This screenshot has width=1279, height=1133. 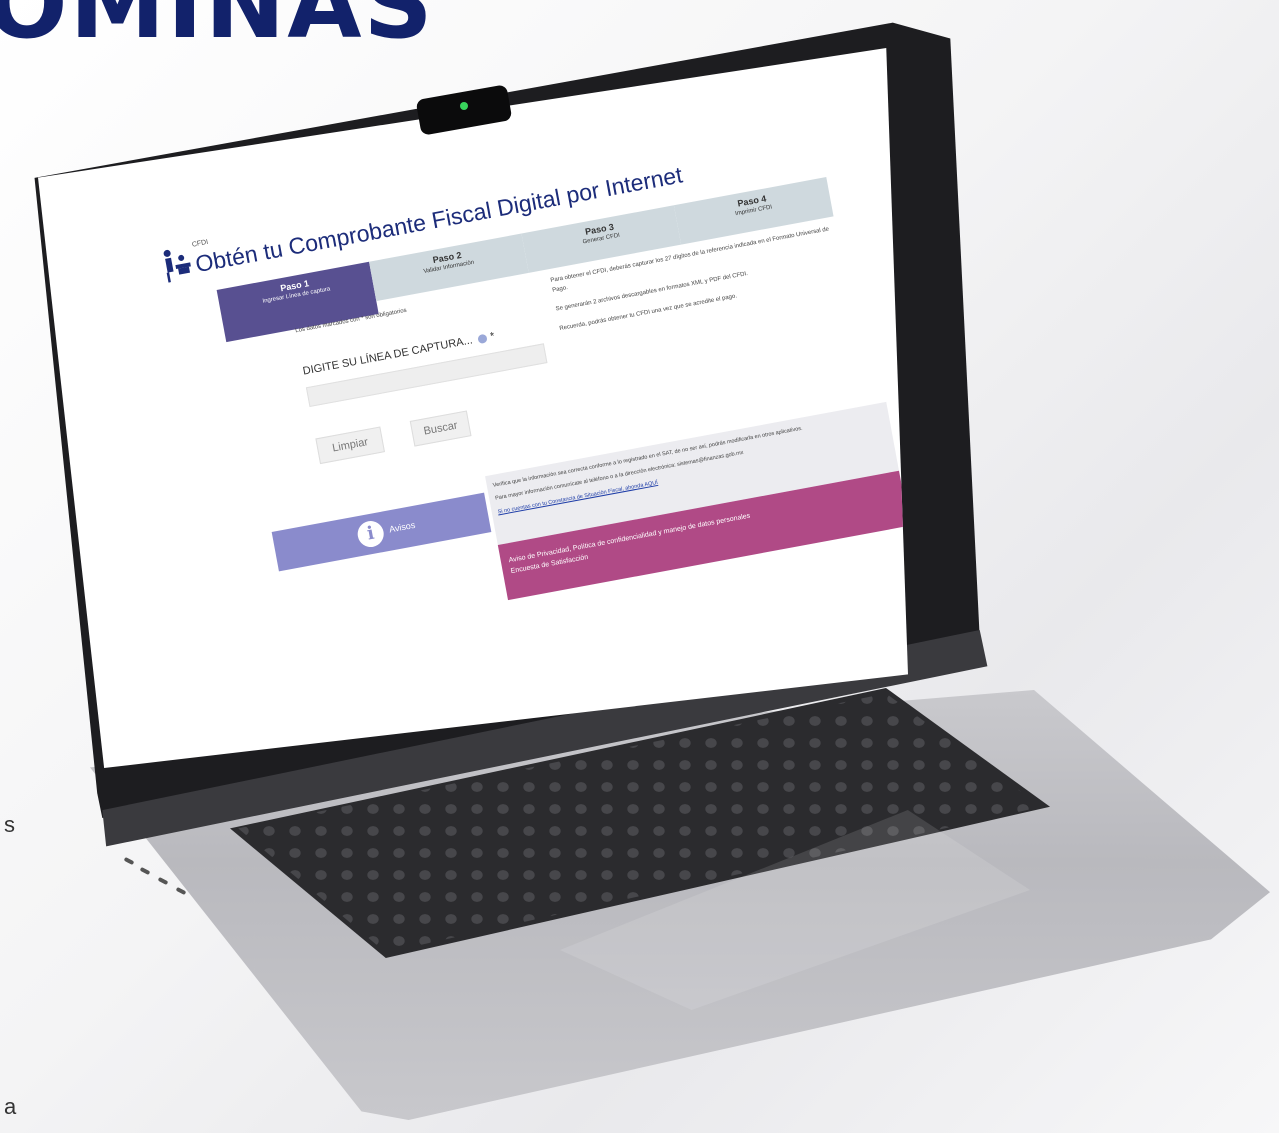 I want to click on required-mark: *, so click(x=492, y=336).